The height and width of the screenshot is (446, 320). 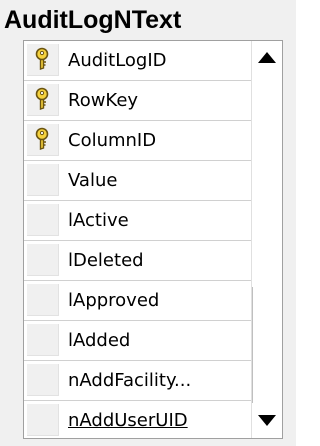 I want to click on column-name: RowKey, so click(x=103, y=100).